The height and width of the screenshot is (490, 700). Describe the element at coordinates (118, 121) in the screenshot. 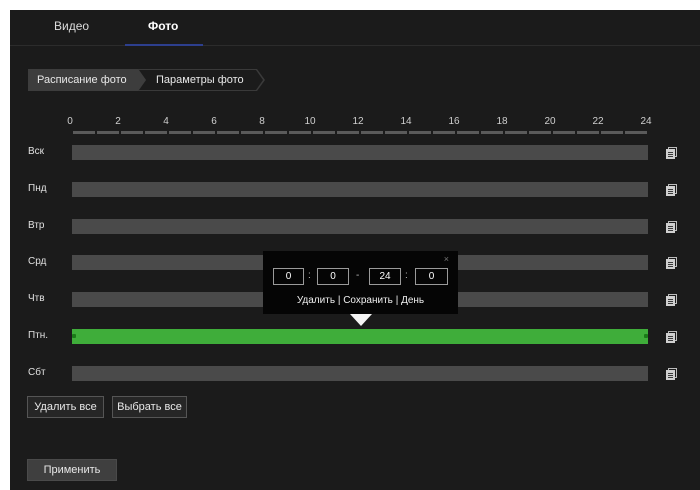

I see `hour-label: 2` at that location.